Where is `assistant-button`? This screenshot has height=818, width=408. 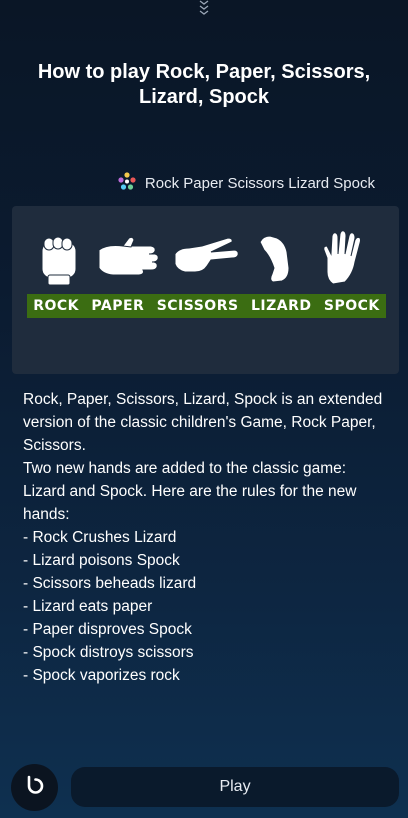 assistant-button is located at coordinates (34, 787).